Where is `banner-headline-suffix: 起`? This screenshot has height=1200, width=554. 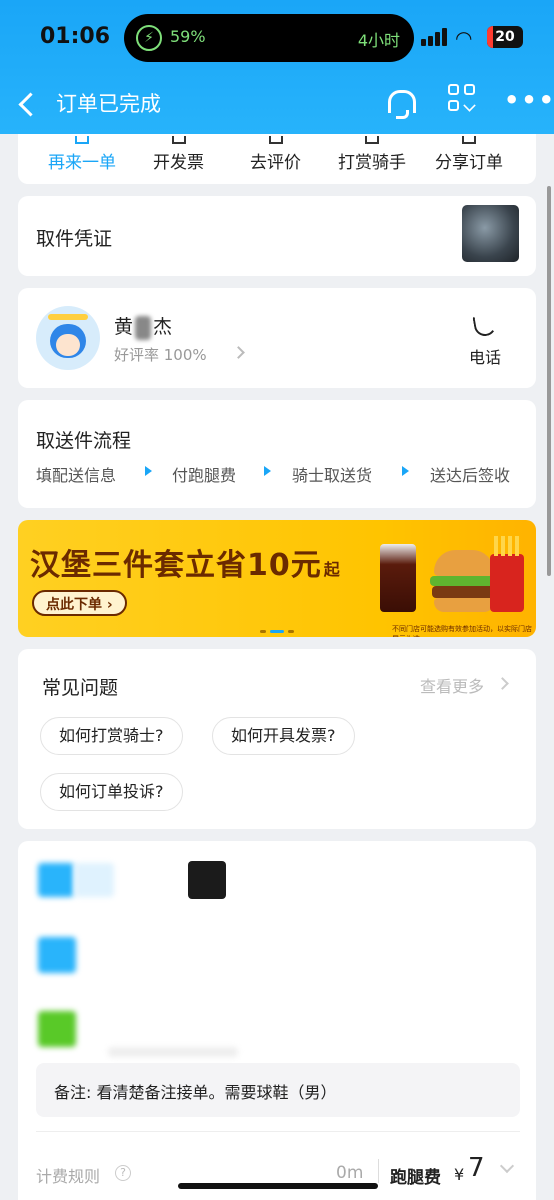
banner-headline-suffix: 起 is located at coordinates (332, 569).